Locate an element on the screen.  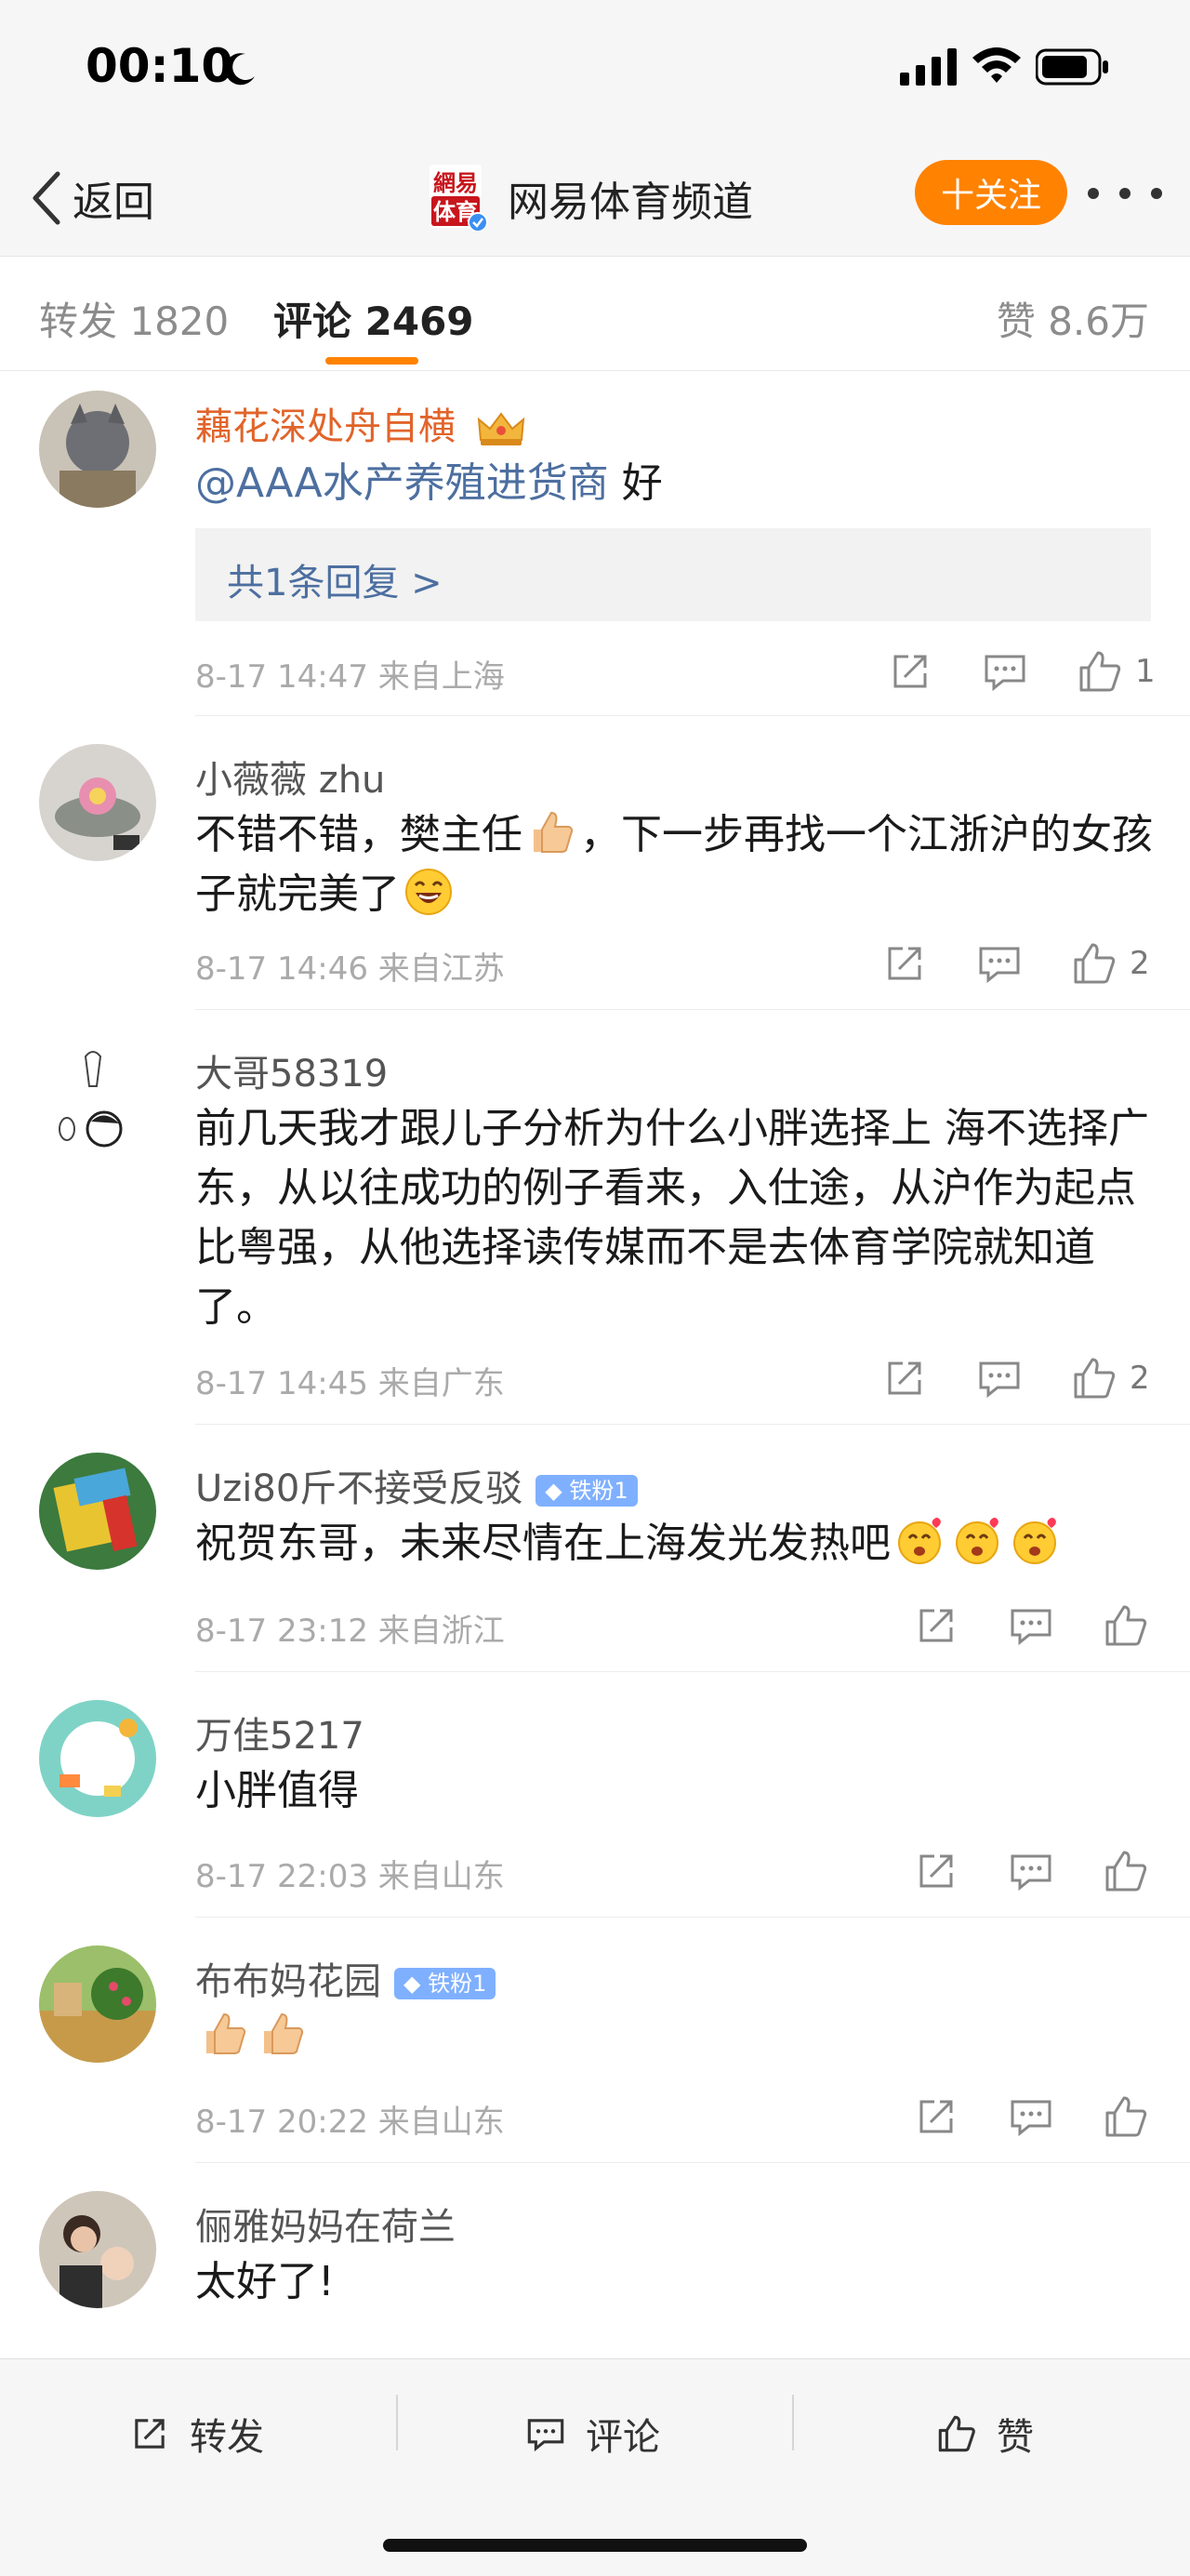
comment-meta: 8-17 23:12 来自浙江 is located at coordinates (350, 1631).